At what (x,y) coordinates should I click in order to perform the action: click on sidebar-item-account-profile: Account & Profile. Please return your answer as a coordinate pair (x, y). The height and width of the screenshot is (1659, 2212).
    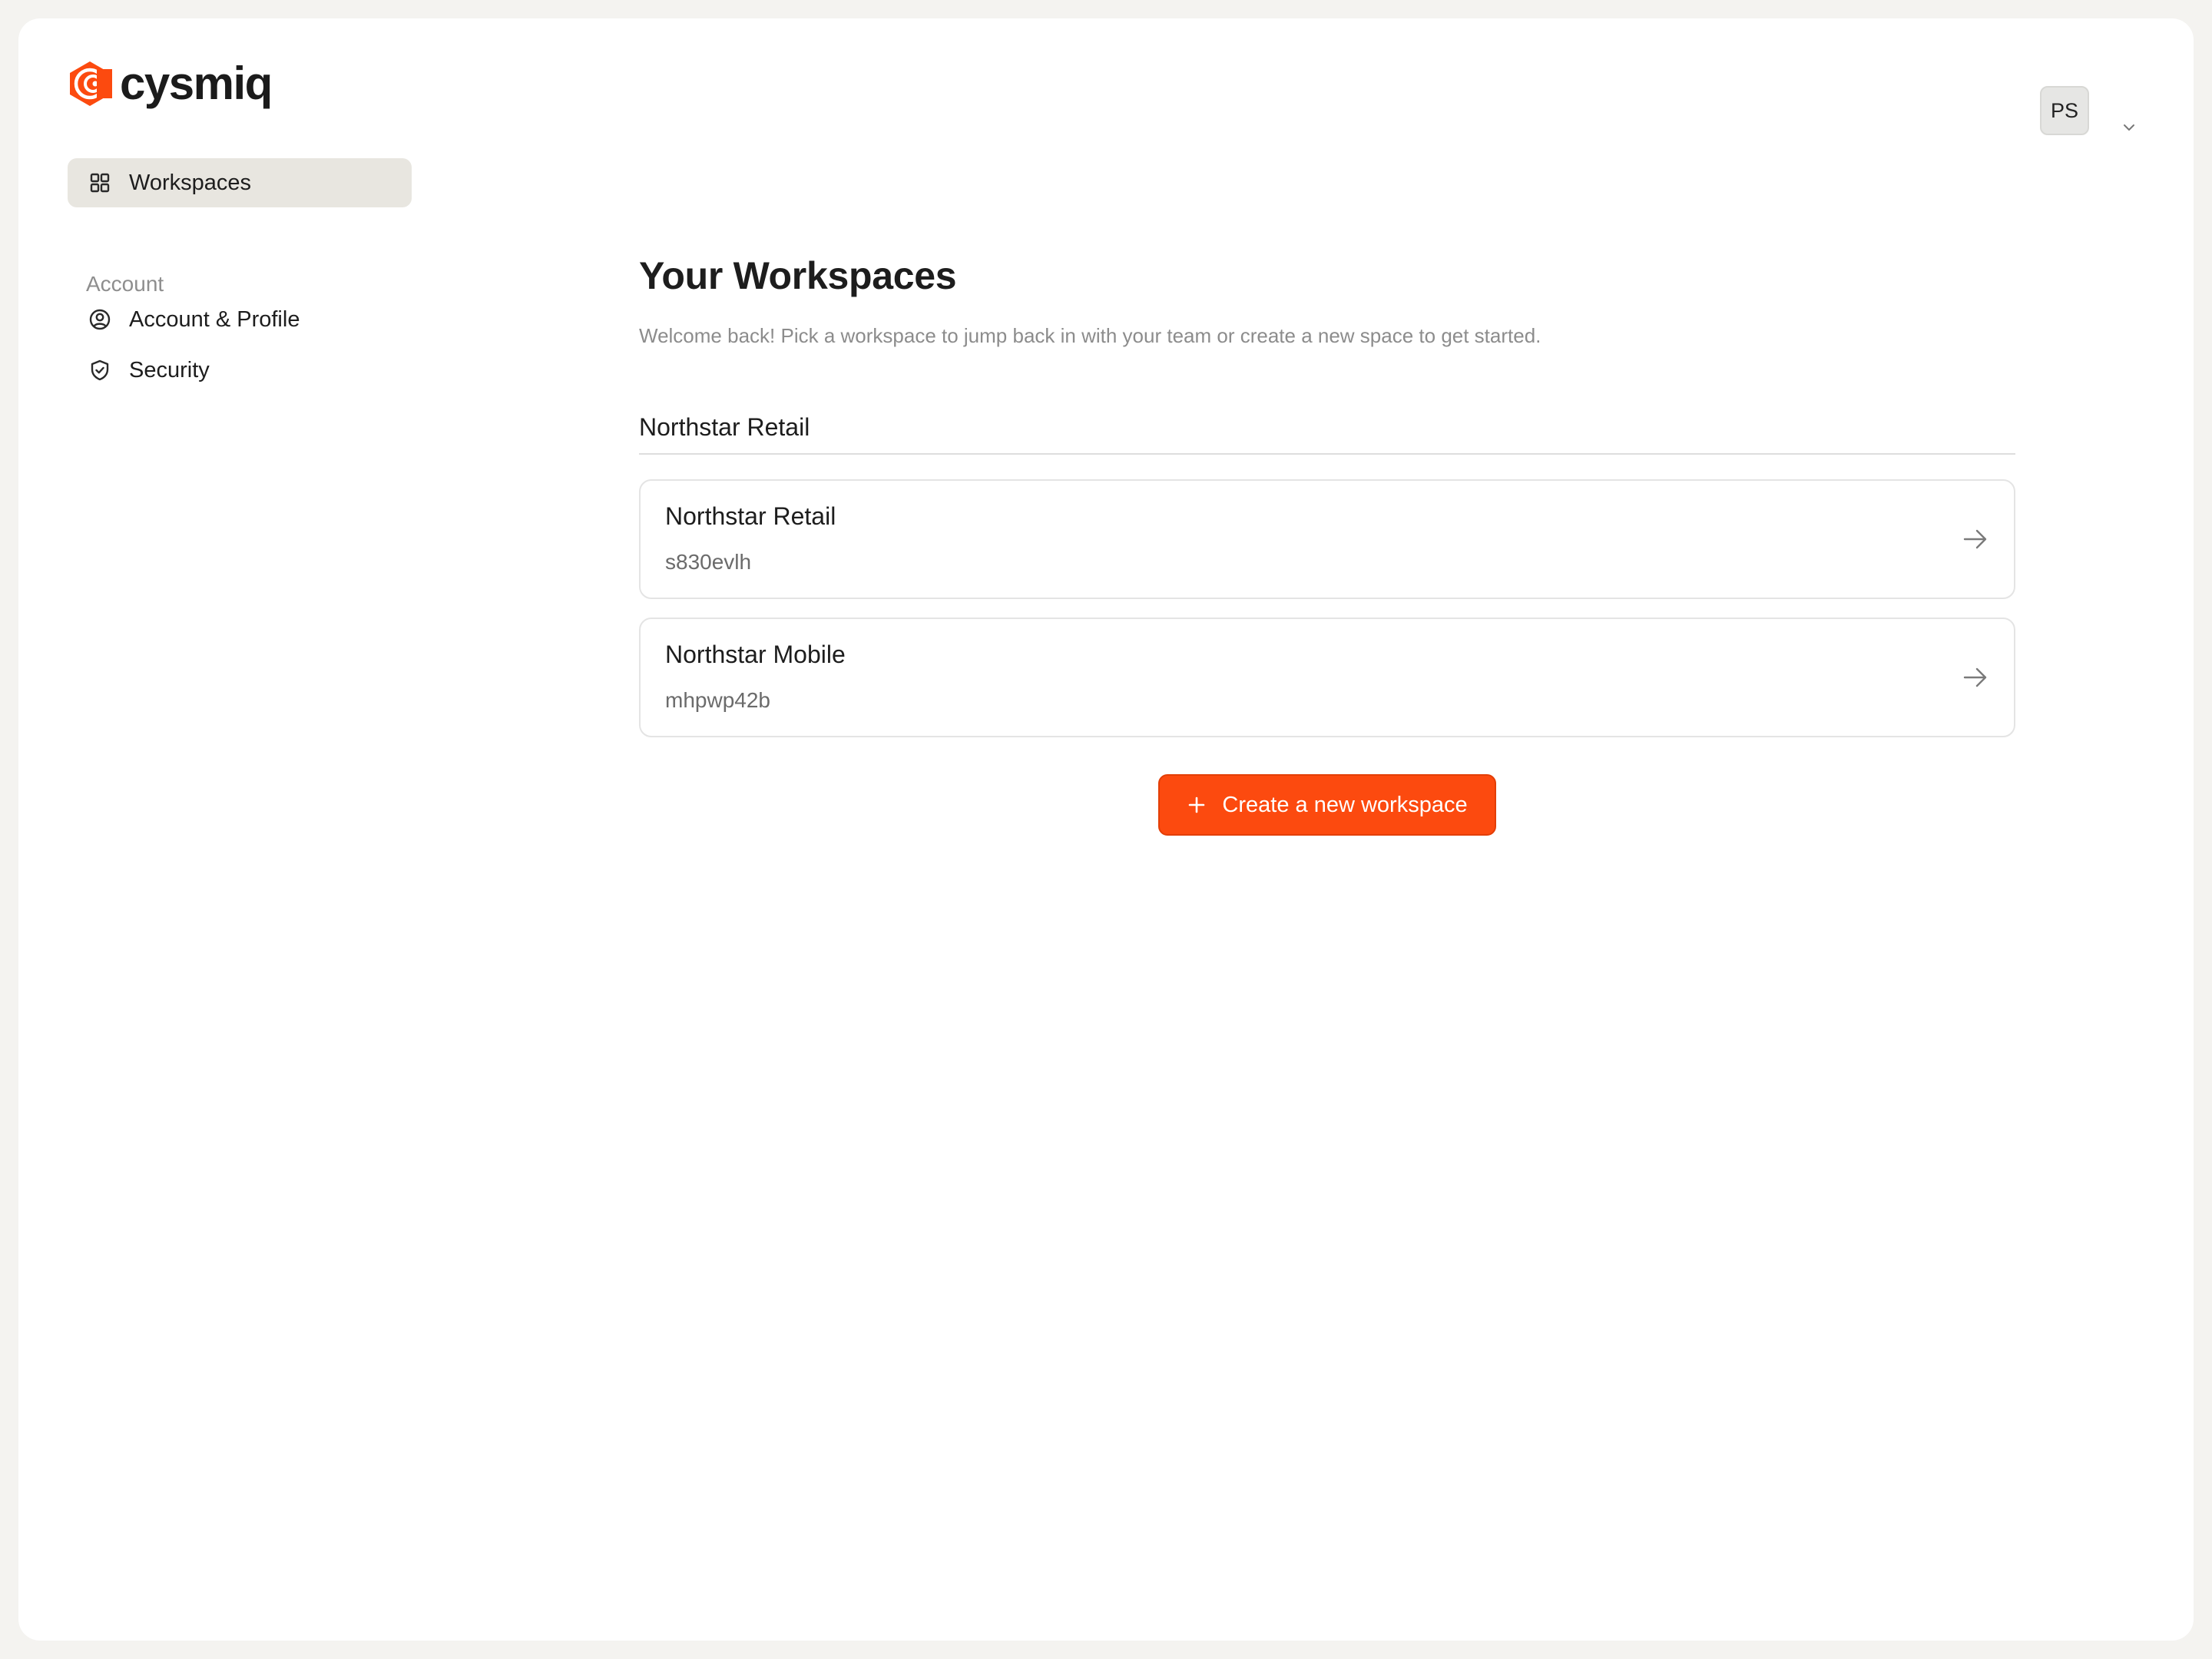
    Looking at the image, I should click on (240, 320).